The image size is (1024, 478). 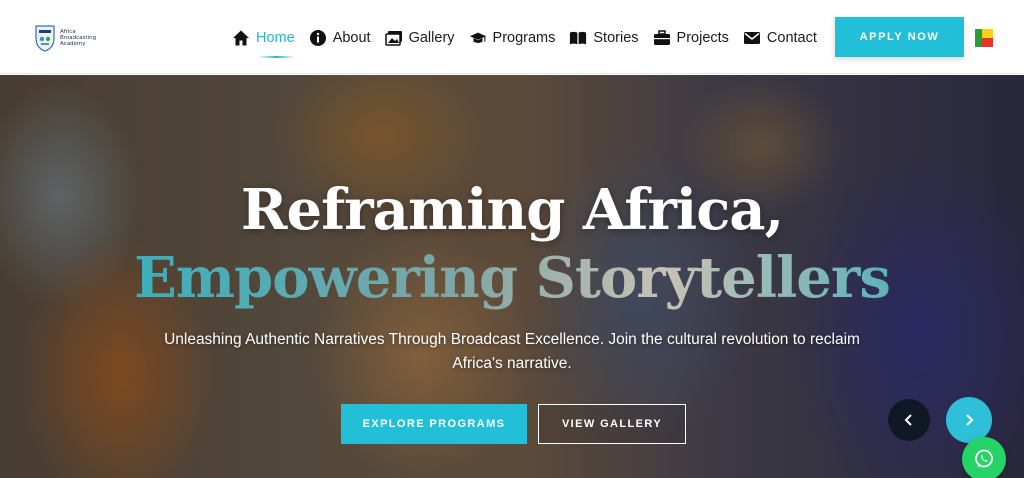 I want to click on briefcase-icon, so click(x=662, y=38).